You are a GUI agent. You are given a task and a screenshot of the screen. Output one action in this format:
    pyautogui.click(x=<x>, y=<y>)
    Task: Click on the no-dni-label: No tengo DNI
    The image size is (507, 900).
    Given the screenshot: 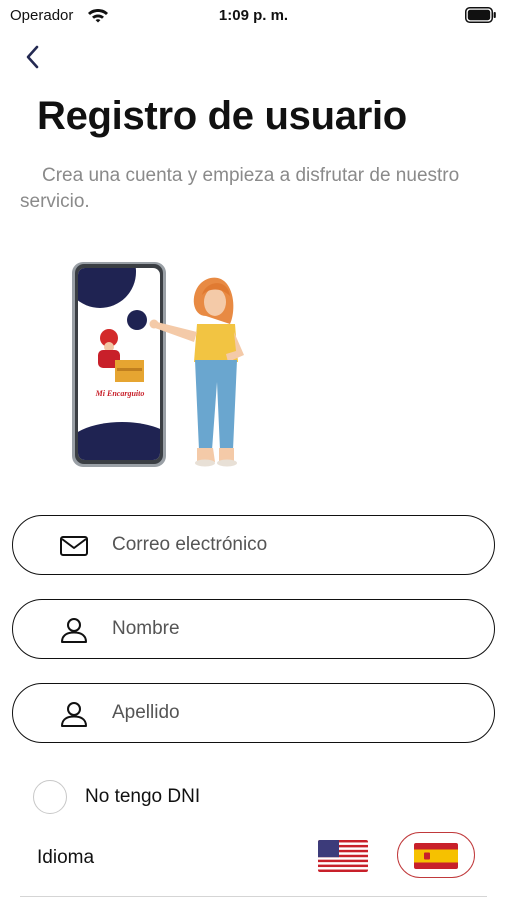 What is the action you would take?
    pyautogui.click(x=143, y=796)
    